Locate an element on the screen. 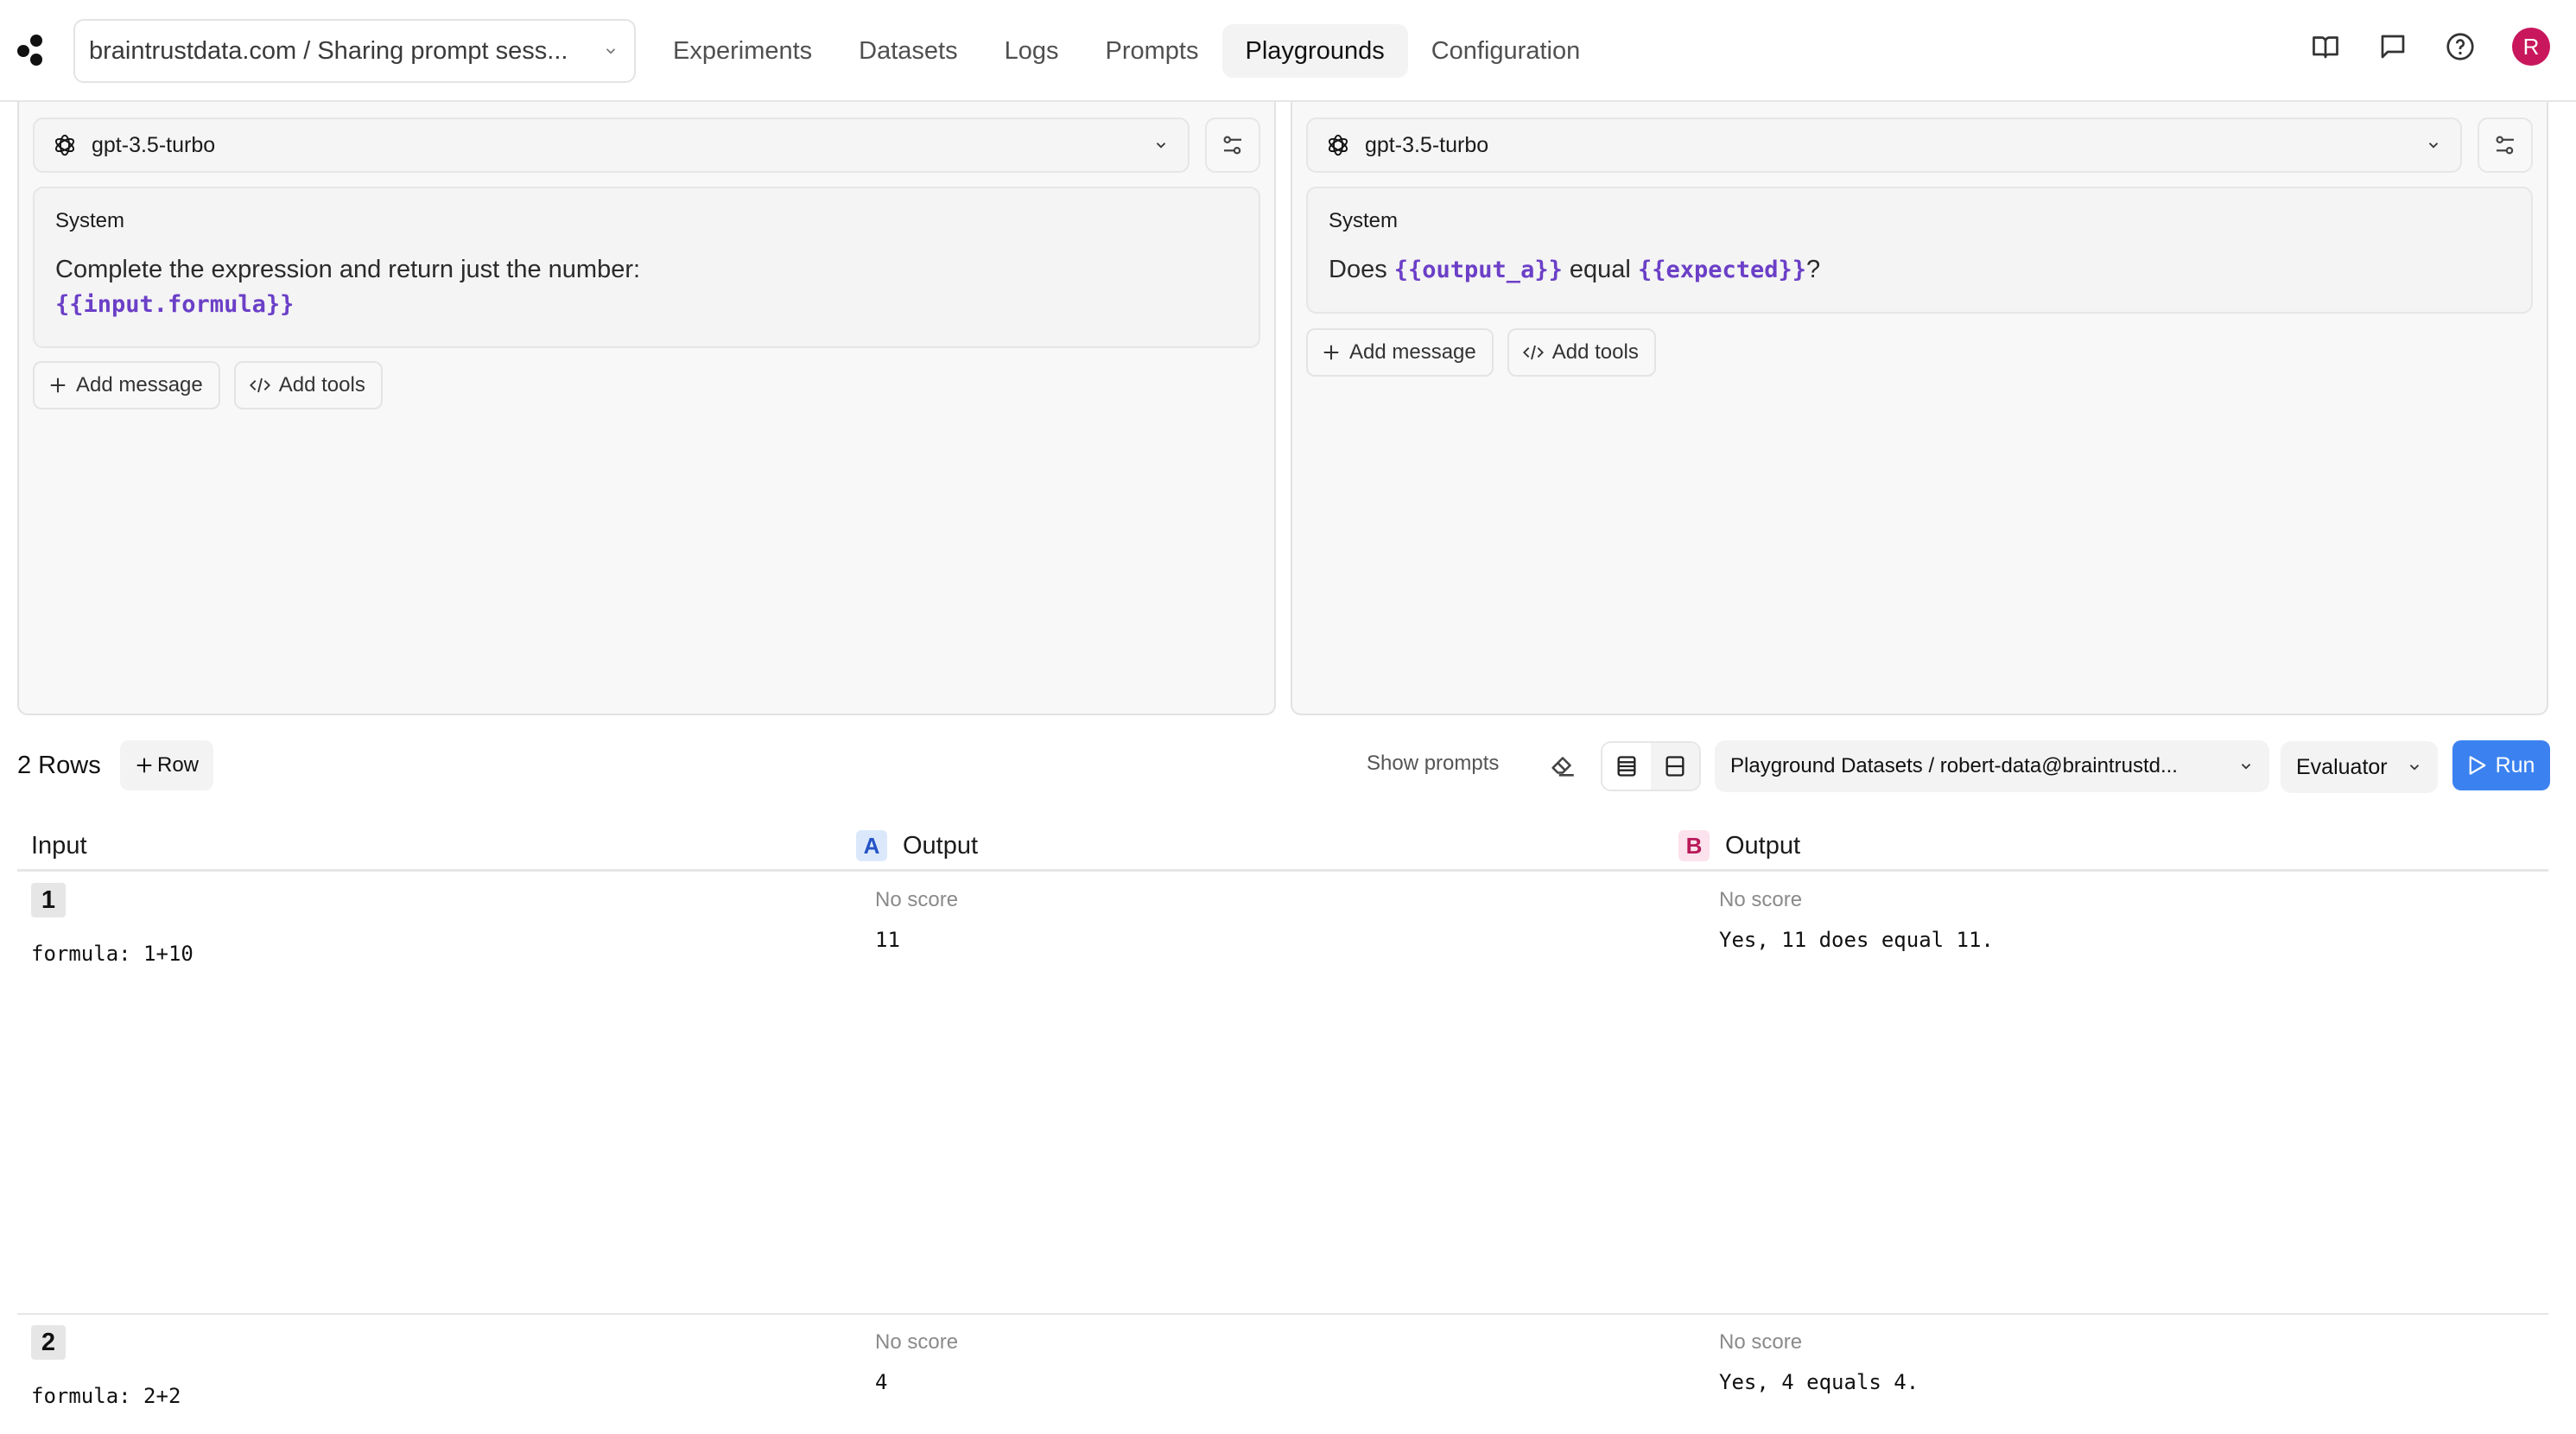 The width and height of the screenshot is (2576, 1434). chat-icon is located at coordinates (2392, 46).